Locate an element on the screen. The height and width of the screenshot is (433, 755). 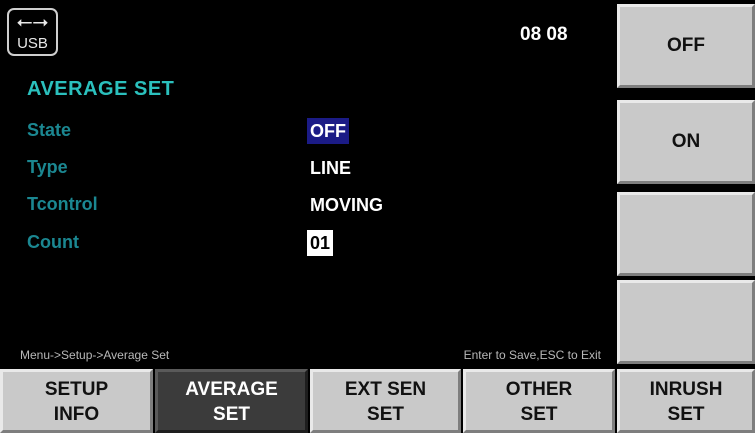
setting-row-tcontrol: Tcontrol MOVING is located at coordinates (307, 206).